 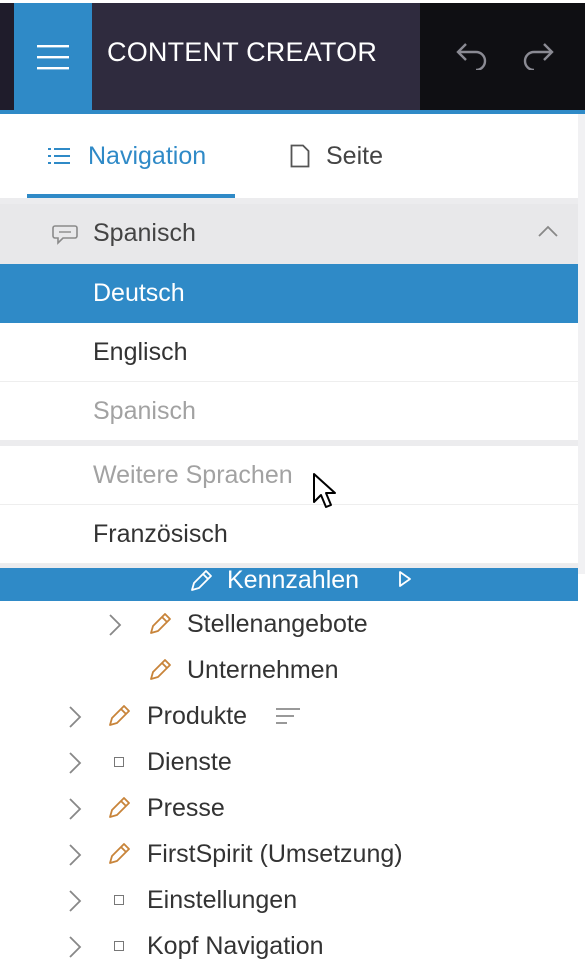 What do you see at coordinates (289, 293) in the screenshot?
I see `language-option-deutsch: Deutsch` at bounding box center [289, 293].